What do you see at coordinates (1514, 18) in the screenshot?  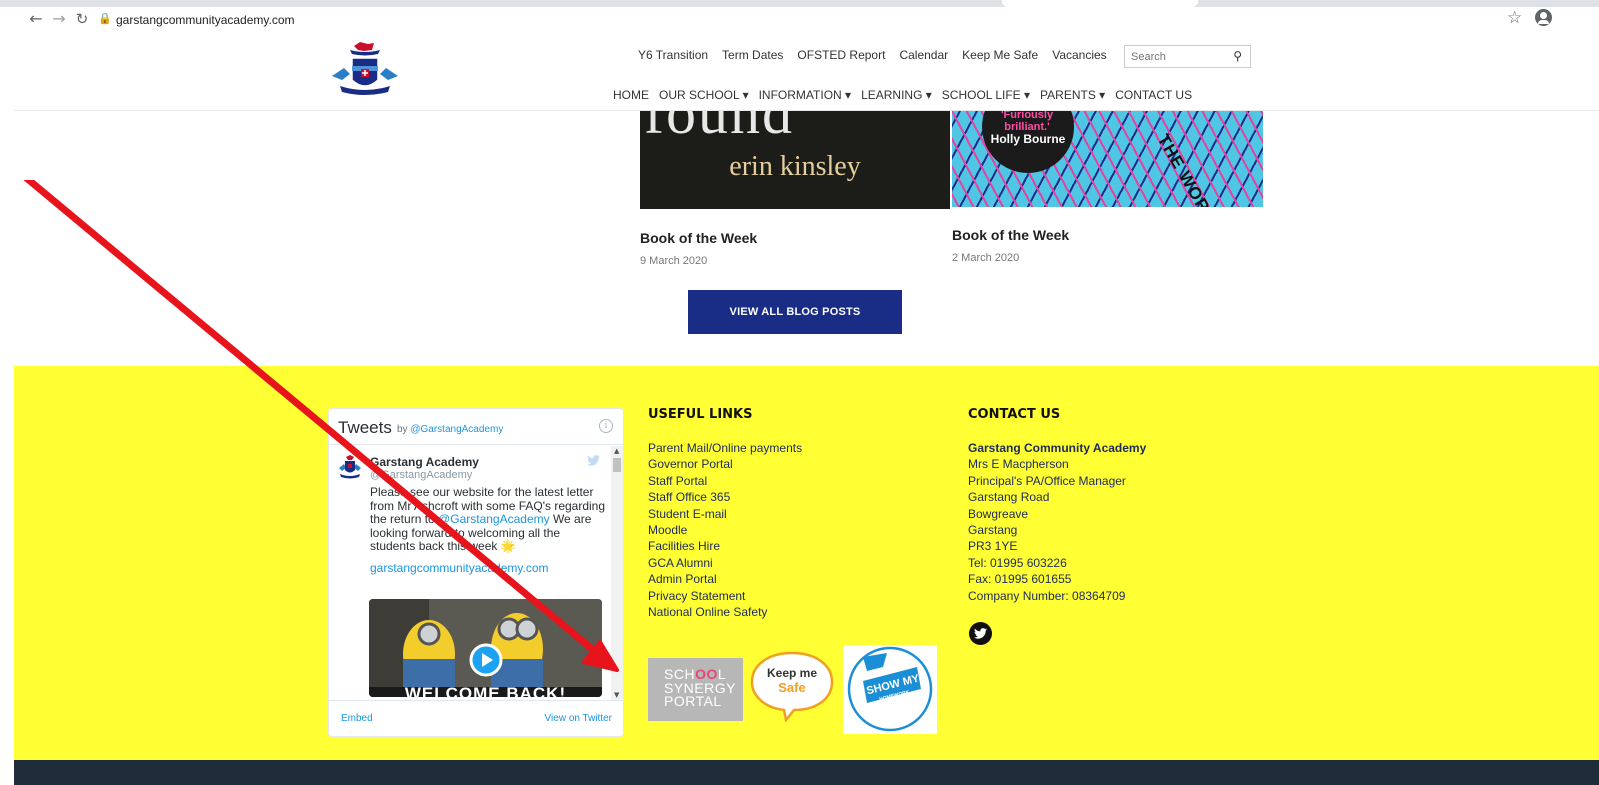 I see `bookmark-star-icon: ☆` at bounding box center [1514, 18].